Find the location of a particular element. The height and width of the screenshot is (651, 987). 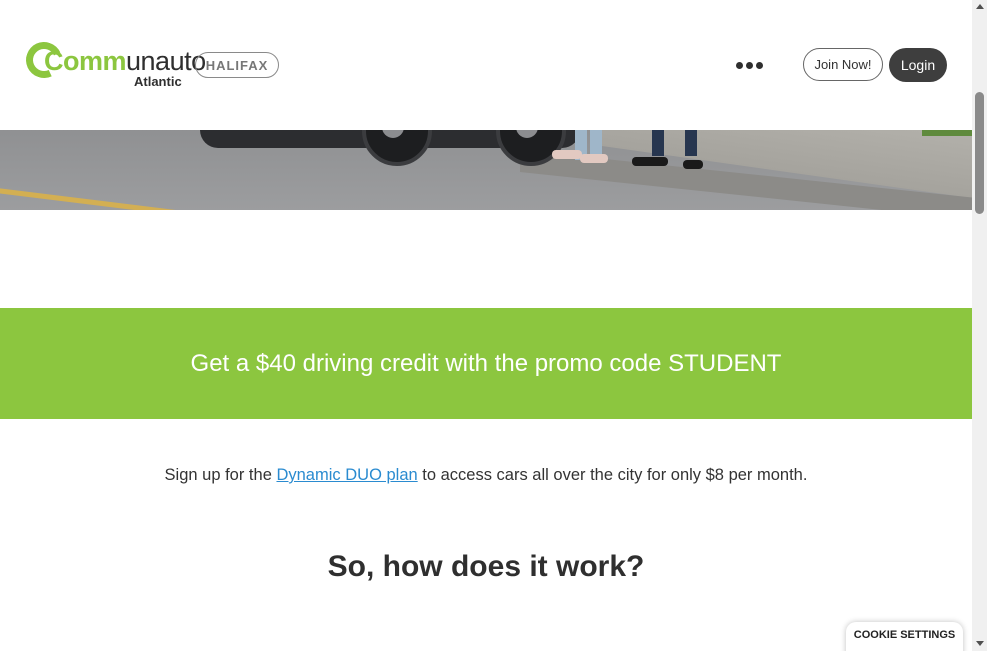

grass is located at coordinates (947, 133).